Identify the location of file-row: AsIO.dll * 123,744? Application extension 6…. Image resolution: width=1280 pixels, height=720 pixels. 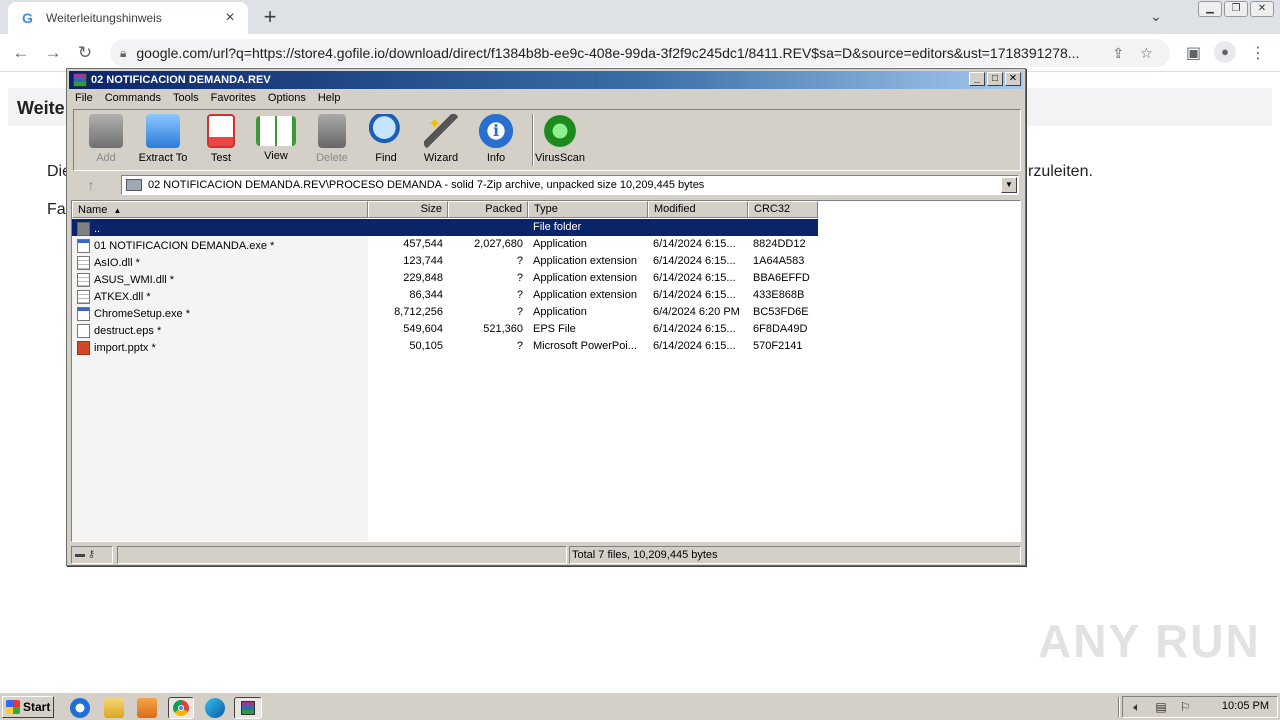
(445, 261).